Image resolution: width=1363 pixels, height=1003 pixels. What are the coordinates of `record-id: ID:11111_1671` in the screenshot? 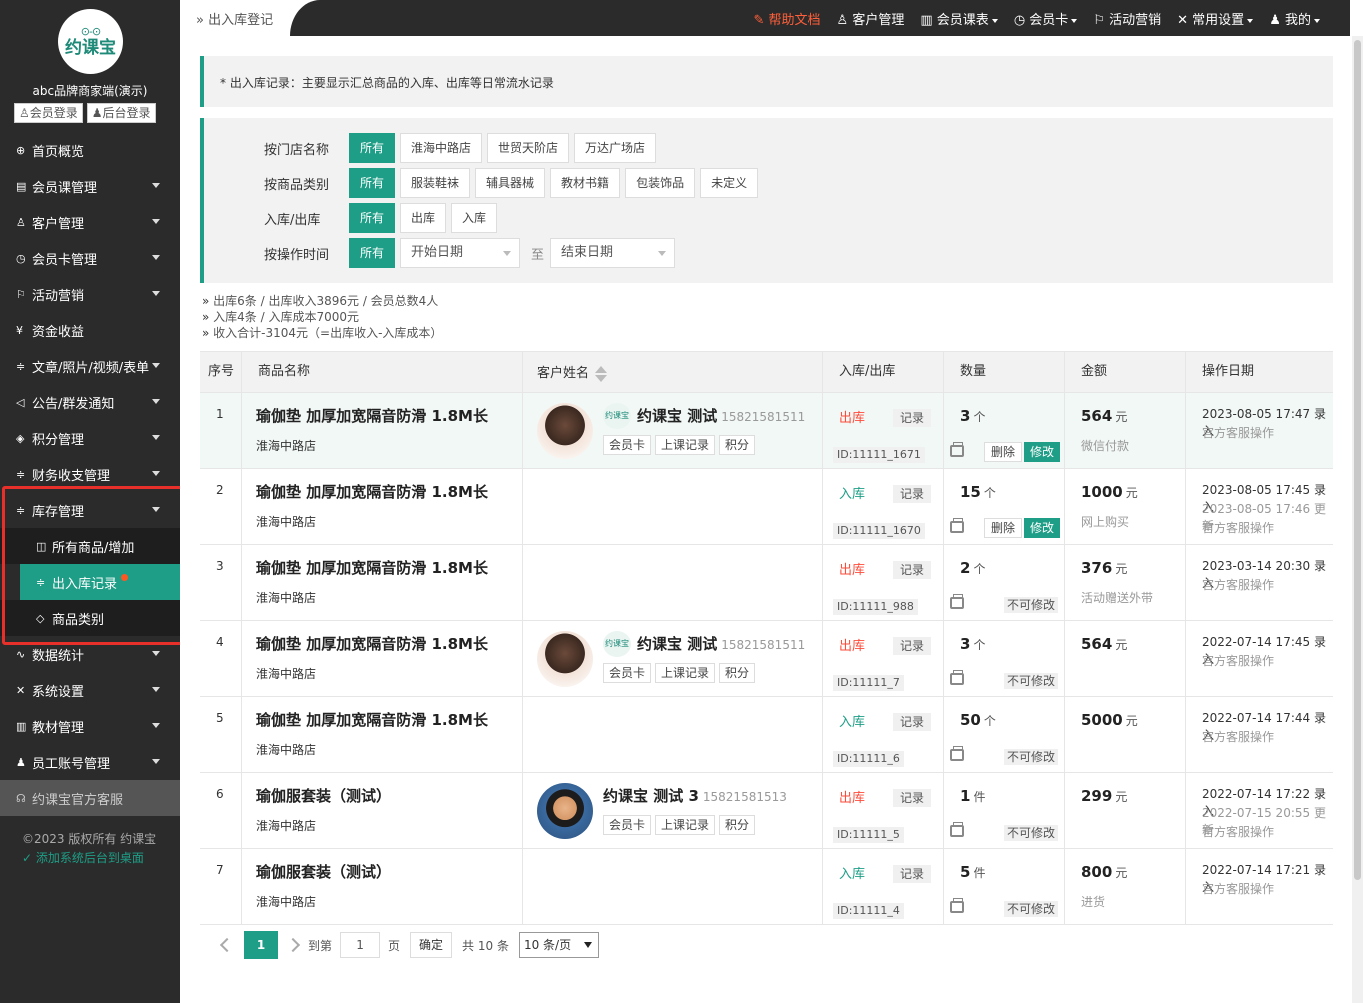 It's located at (879, 455).